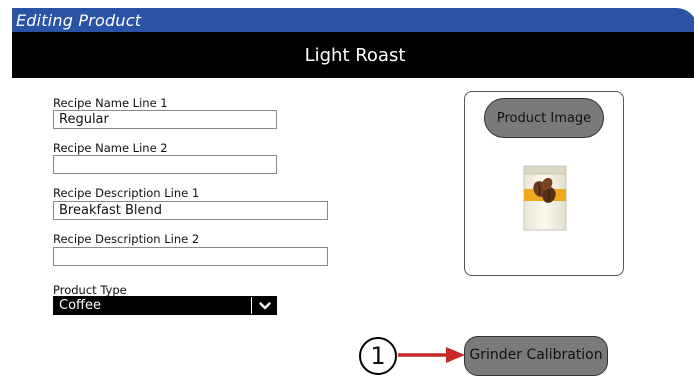  Describe the element at coordinates (165, 119) in the screenshot. I see `recipe-name-line1-input: Regular` at that location.